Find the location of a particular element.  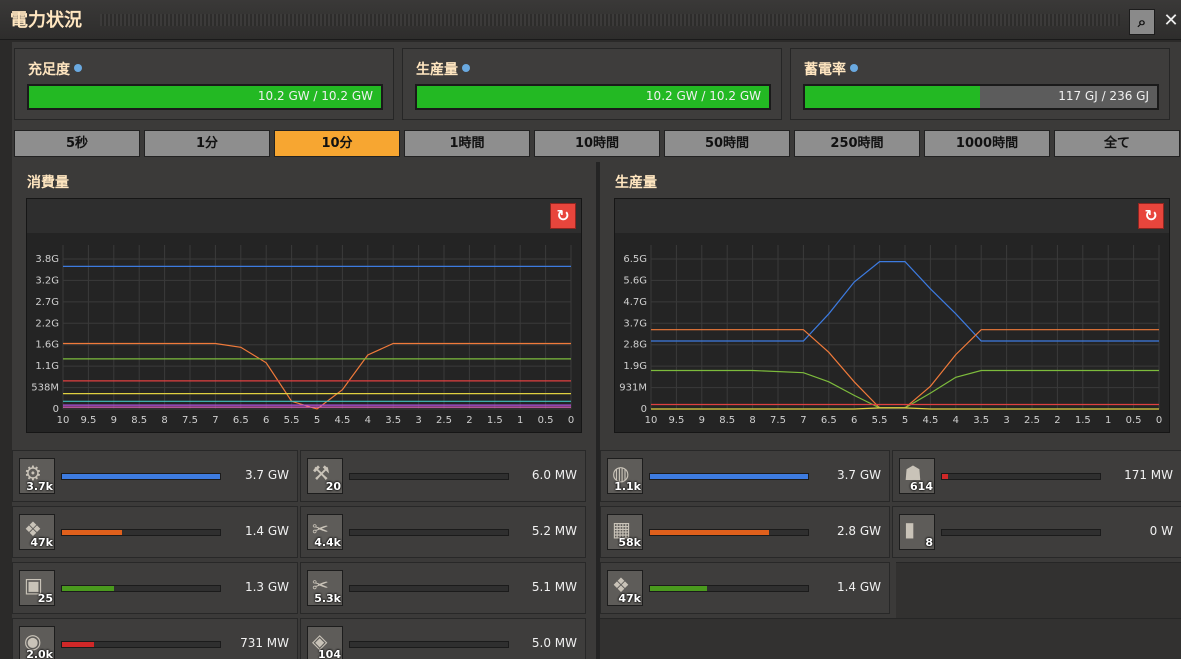

accumulator-icon: ❖ 47k is located at coordinates (625, 588).